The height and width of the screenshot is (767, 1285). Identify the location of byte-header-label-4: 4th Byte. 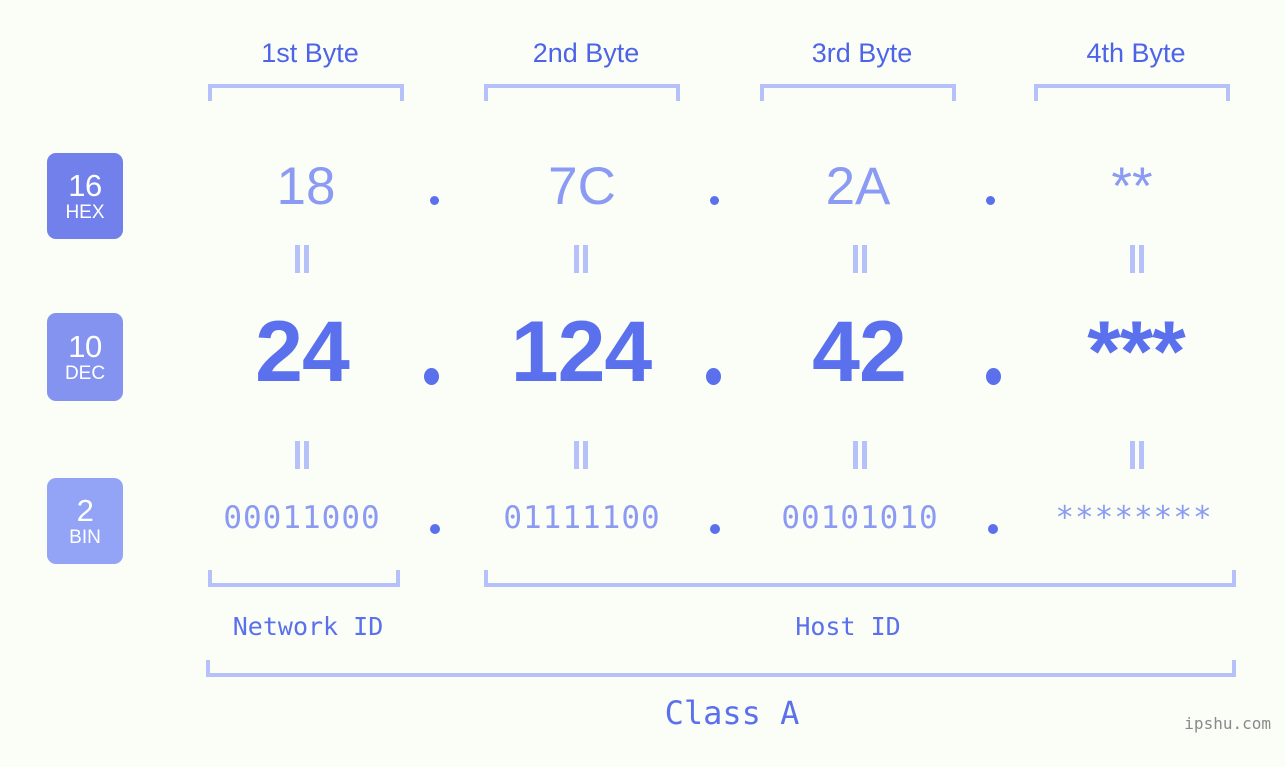
(1136, 53).